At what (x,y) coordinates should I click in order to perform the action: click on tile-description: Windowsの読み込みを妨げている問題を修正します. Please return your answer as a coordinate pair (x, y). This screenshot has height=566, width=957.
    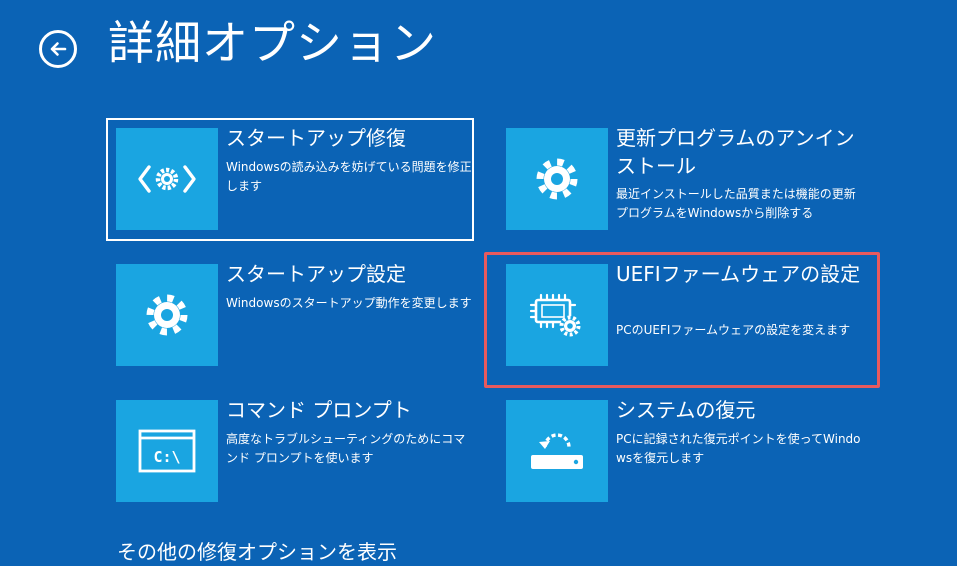
    Looking at the image, I should click on (349, 176).